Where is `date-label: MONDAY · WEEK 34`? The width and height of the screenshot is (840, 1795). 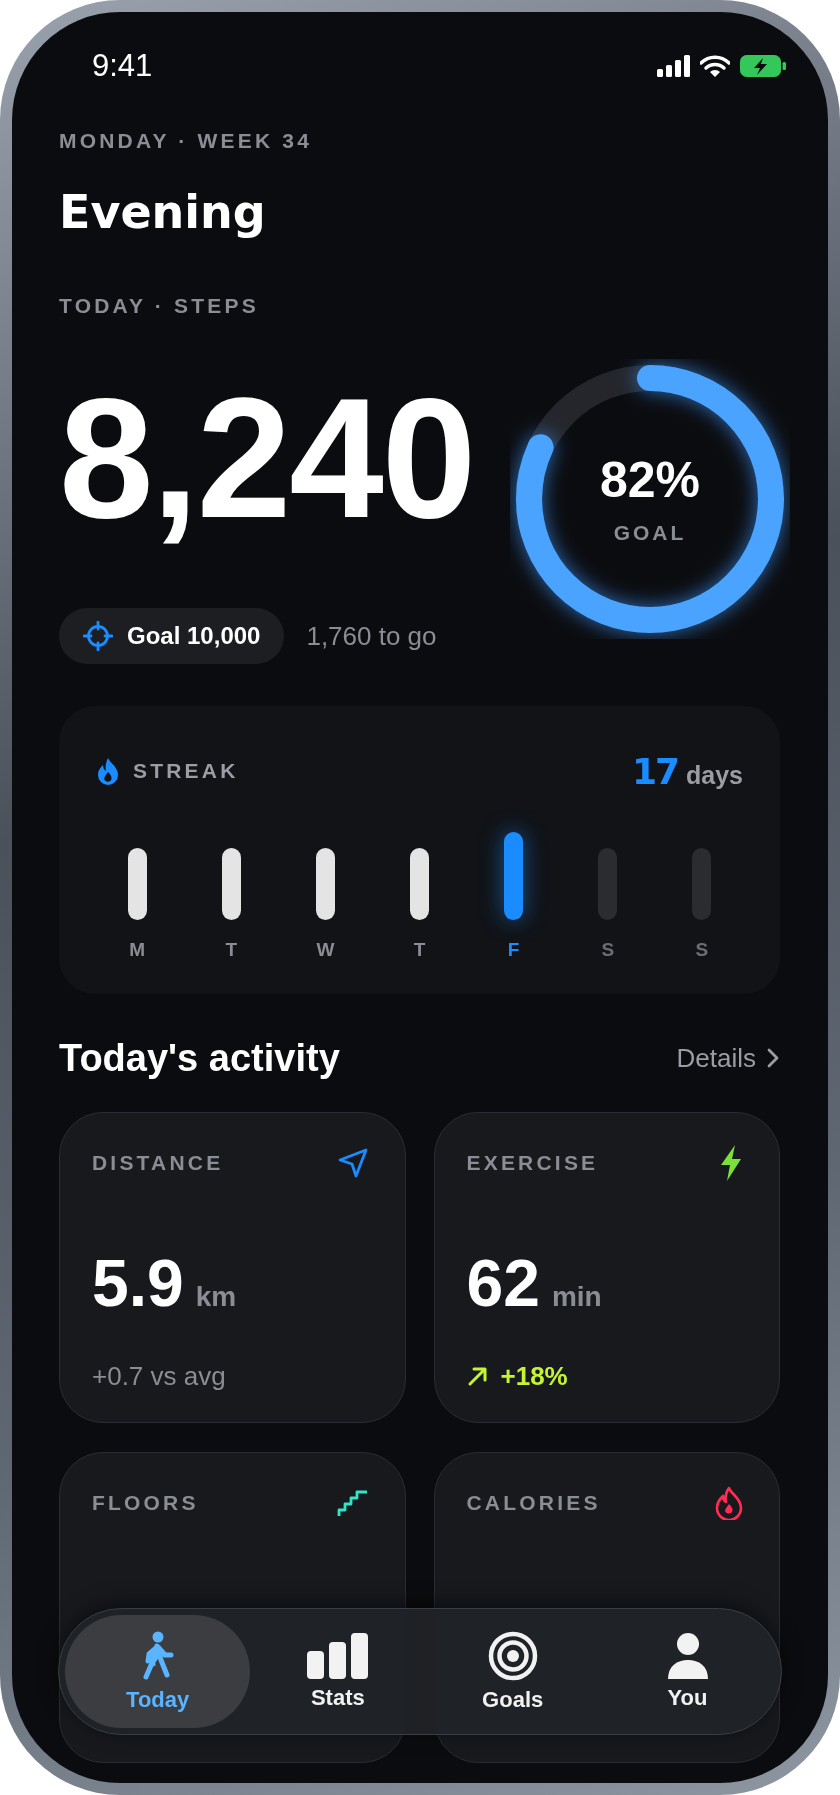 date-label: MONDAY · WEEK 34 is located at coordinates (186, 141).